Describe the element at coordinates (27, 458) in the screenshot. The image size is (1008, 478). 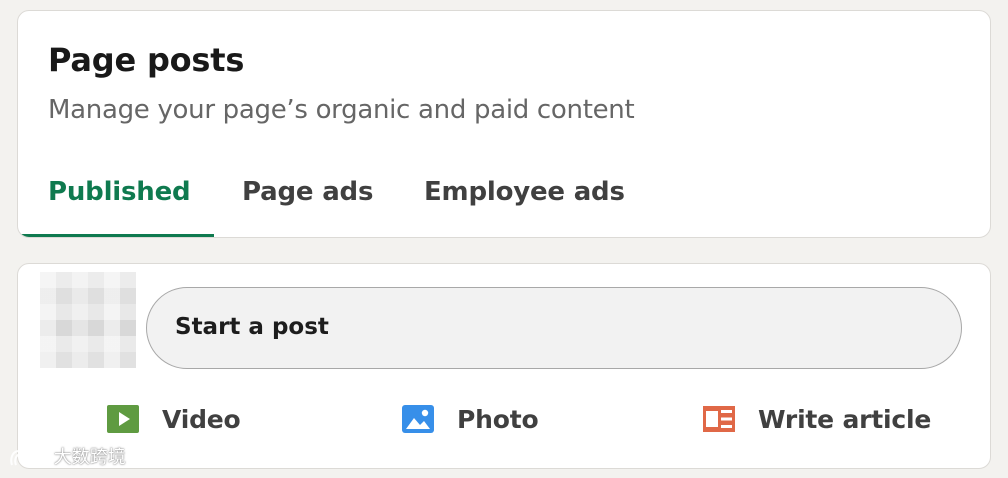
I see `watermark-logo-icon` at that location.